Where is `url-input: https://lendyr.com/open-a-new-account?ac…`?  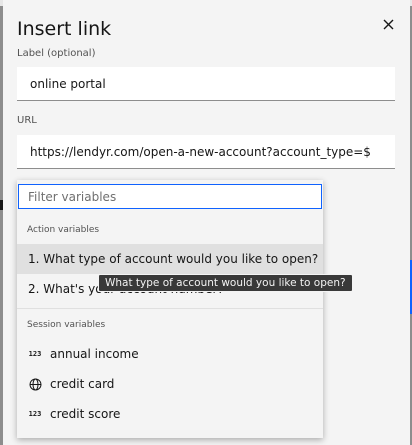 url-input: https://lendyr.com/open-a-new-account?ac… is located at coordinates (206, 152).